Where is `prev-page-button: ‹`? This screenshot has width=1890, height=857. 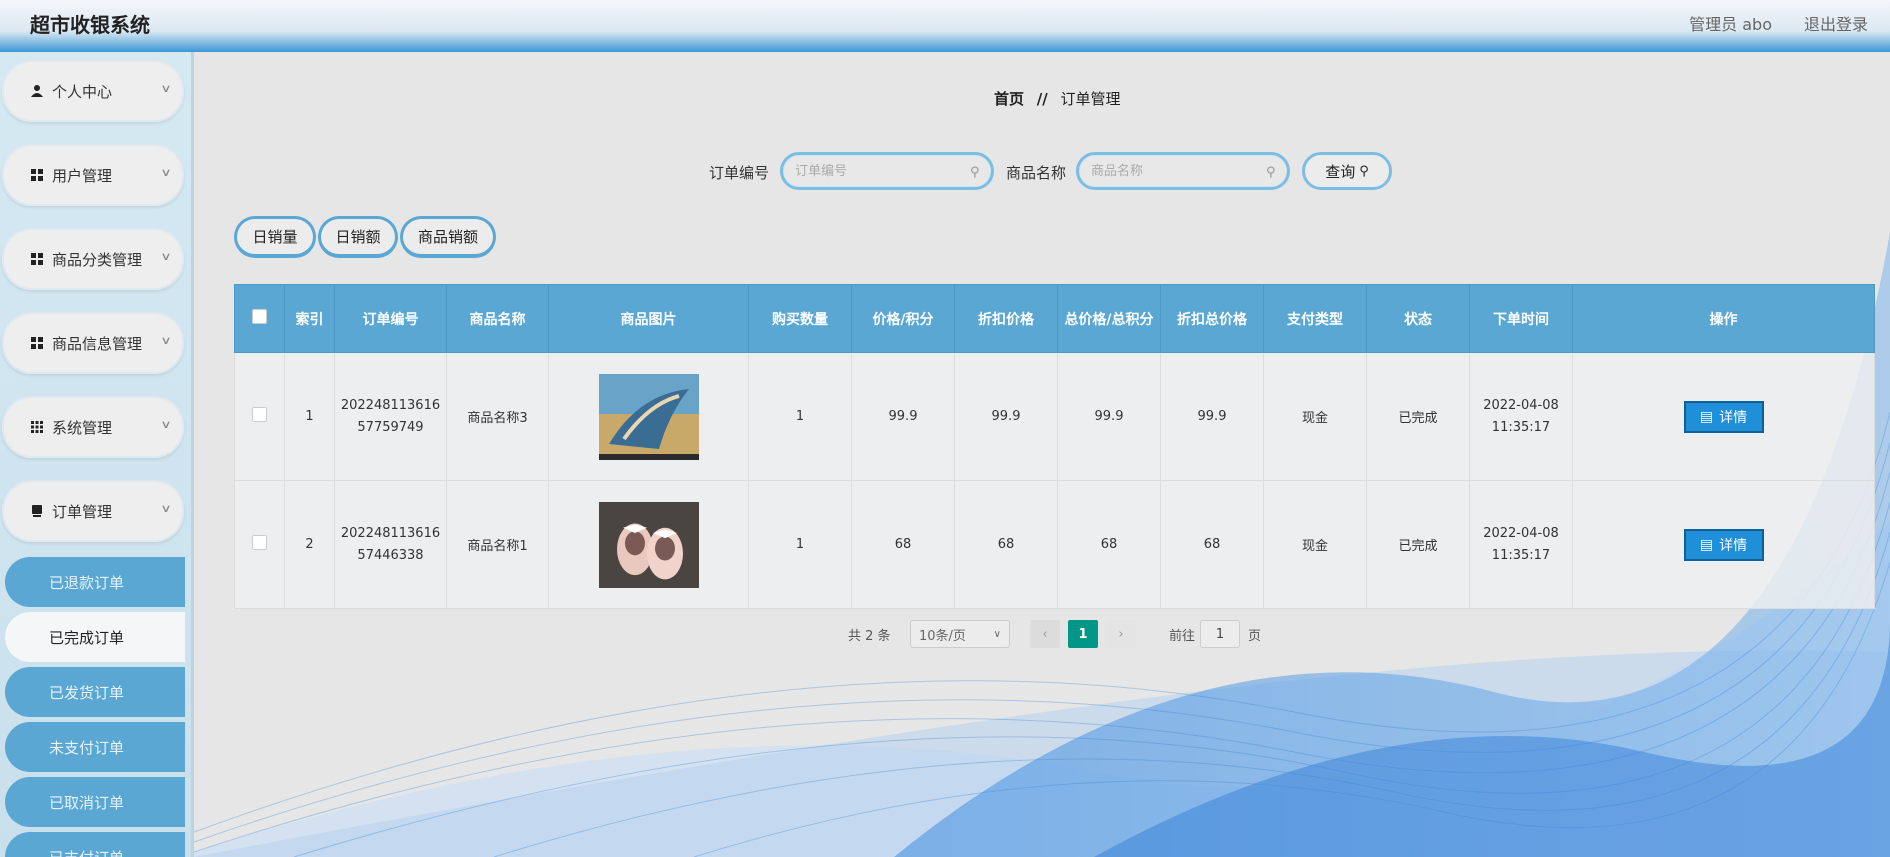
prev-page-button: ‹ is located at coordinates (1045, 634).